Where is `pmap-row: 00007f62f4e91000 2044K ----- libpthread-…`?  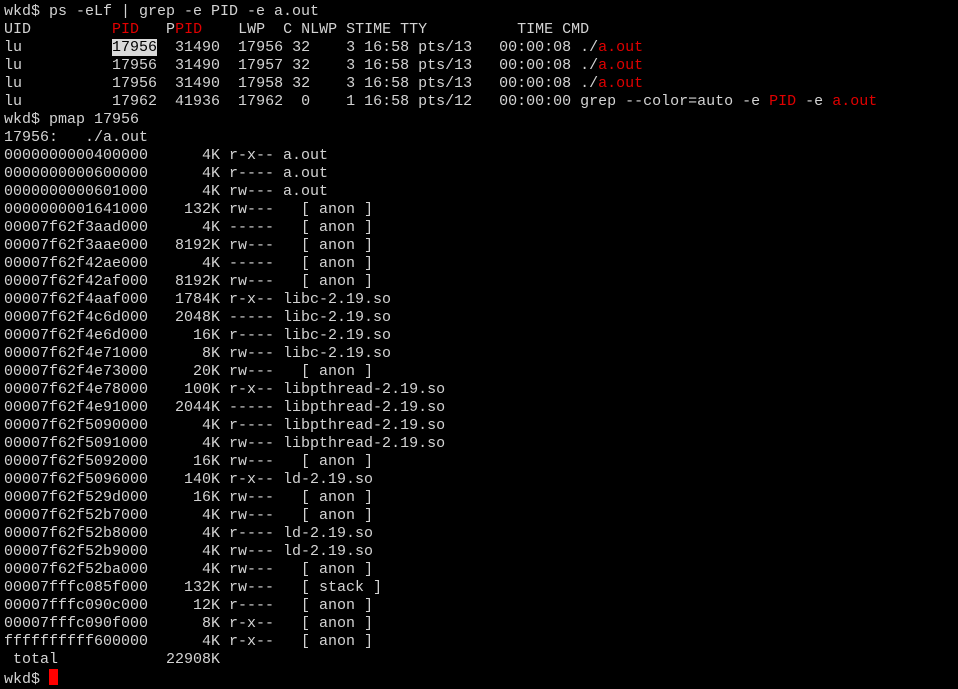
pmap-row: 00007f62f4e91000 2044K ----- libpthread-… is located at coordinates (225, 407).